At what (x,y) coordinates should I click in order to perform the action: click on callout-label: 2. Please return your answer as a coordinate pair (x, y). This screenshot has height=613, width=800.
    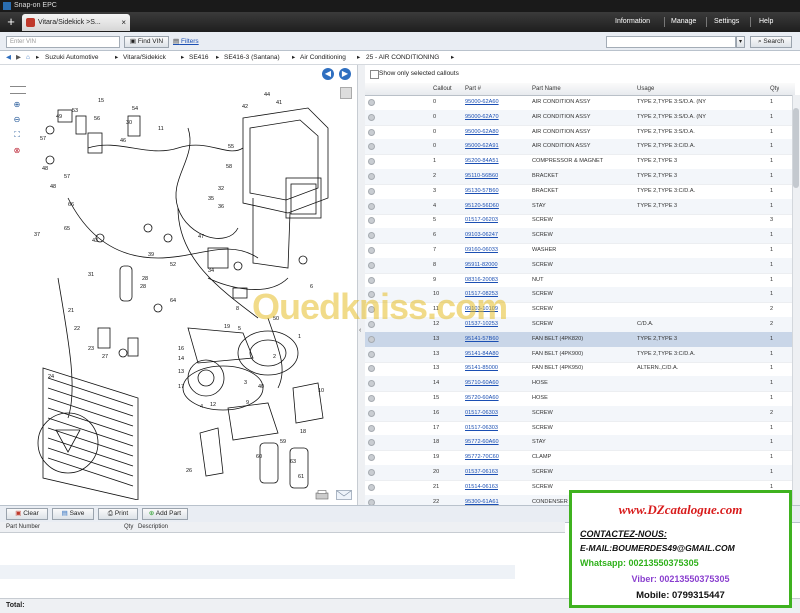
    Looking at the image, I should click on (274, 357).